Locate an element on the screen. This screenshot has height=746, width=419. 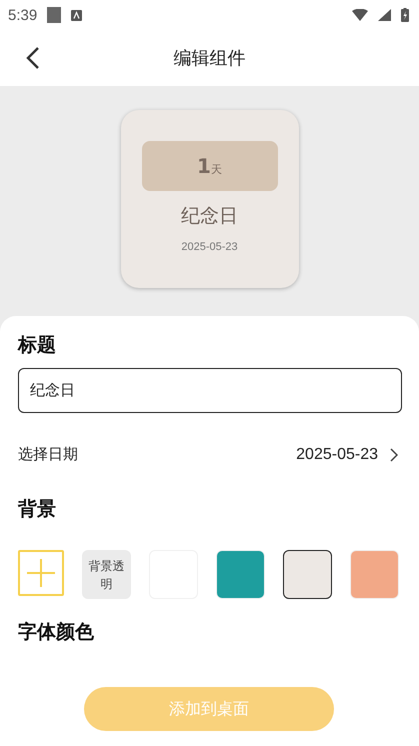
plus-icon is located at coordinates (41, 573).